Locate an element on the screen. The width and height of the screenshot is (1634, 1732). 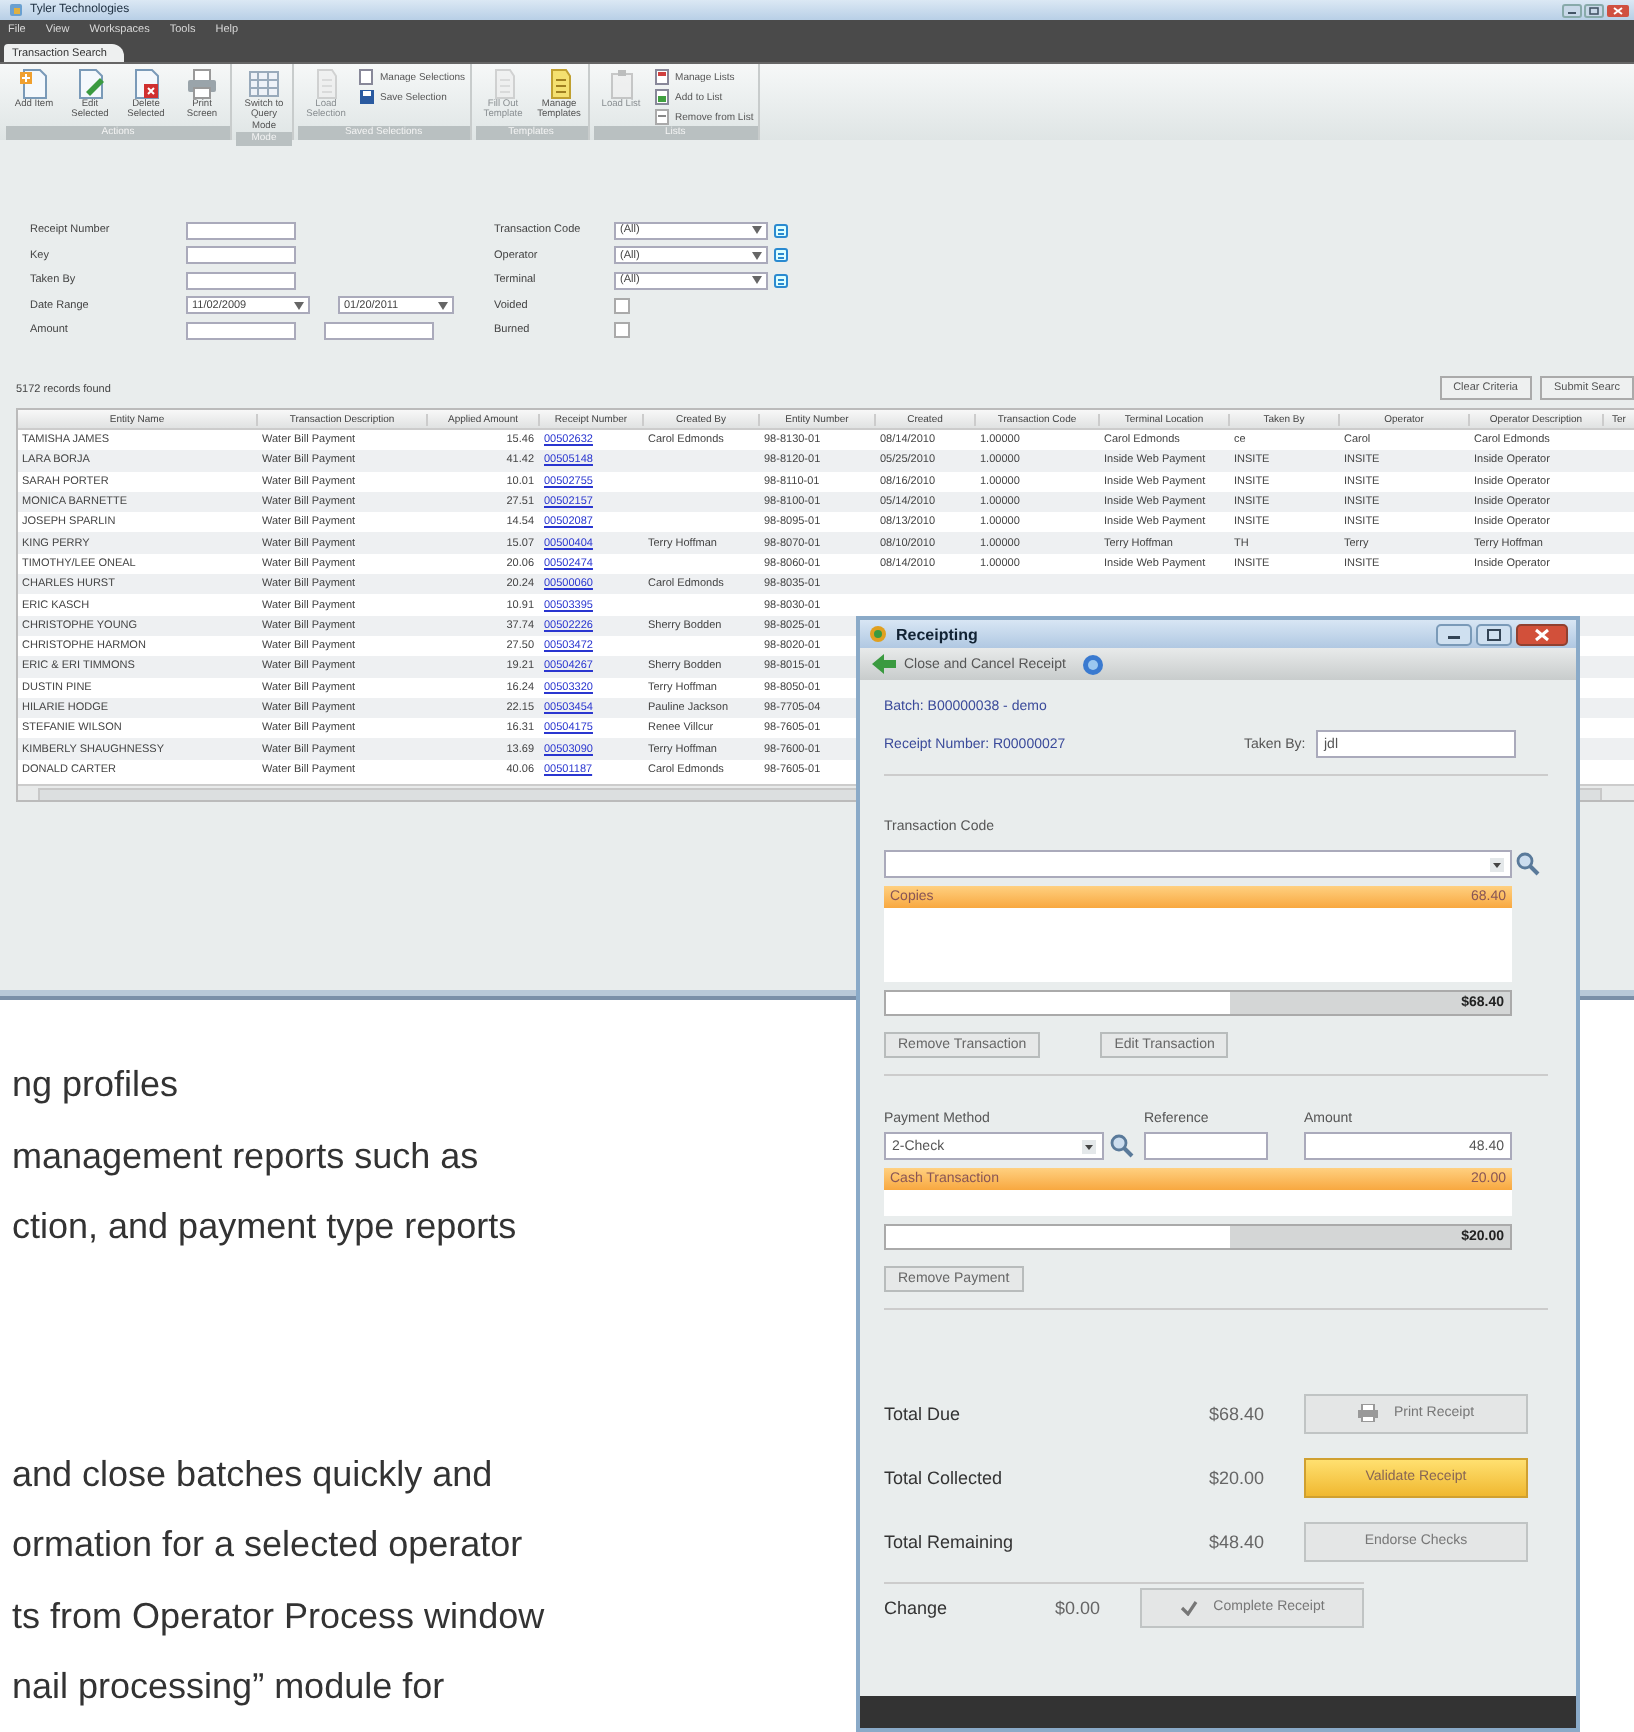
delete-document-icon is located at coordinates (146, 84).